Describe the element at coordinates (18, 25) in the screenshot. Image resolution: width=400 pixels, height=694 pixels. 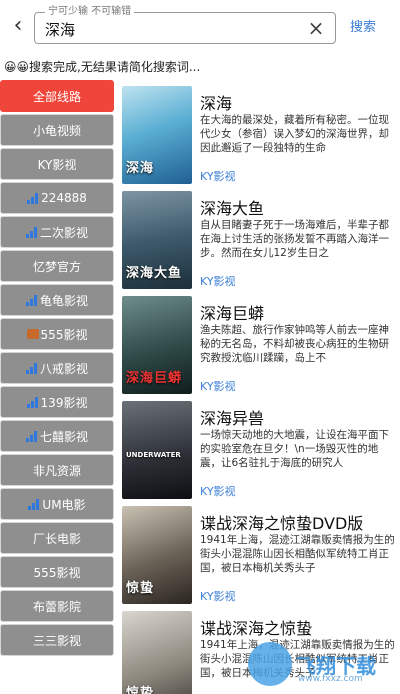
I see `back-arrow-icon: ‹` at that location.